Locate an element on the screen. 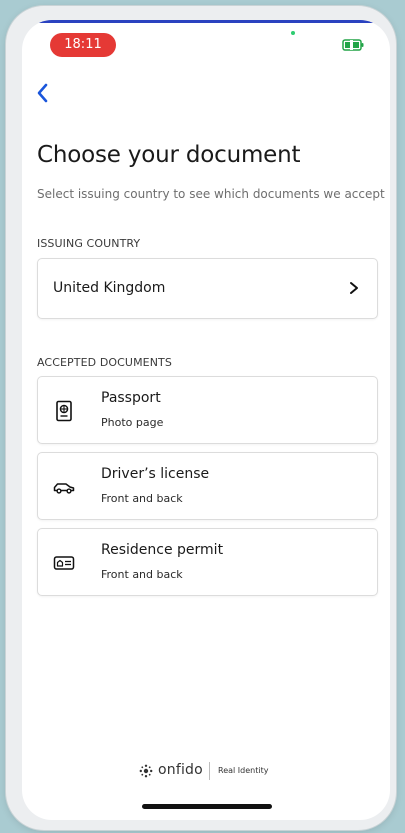  document-subtitle: Photo page is located at coordinates (132, 422).